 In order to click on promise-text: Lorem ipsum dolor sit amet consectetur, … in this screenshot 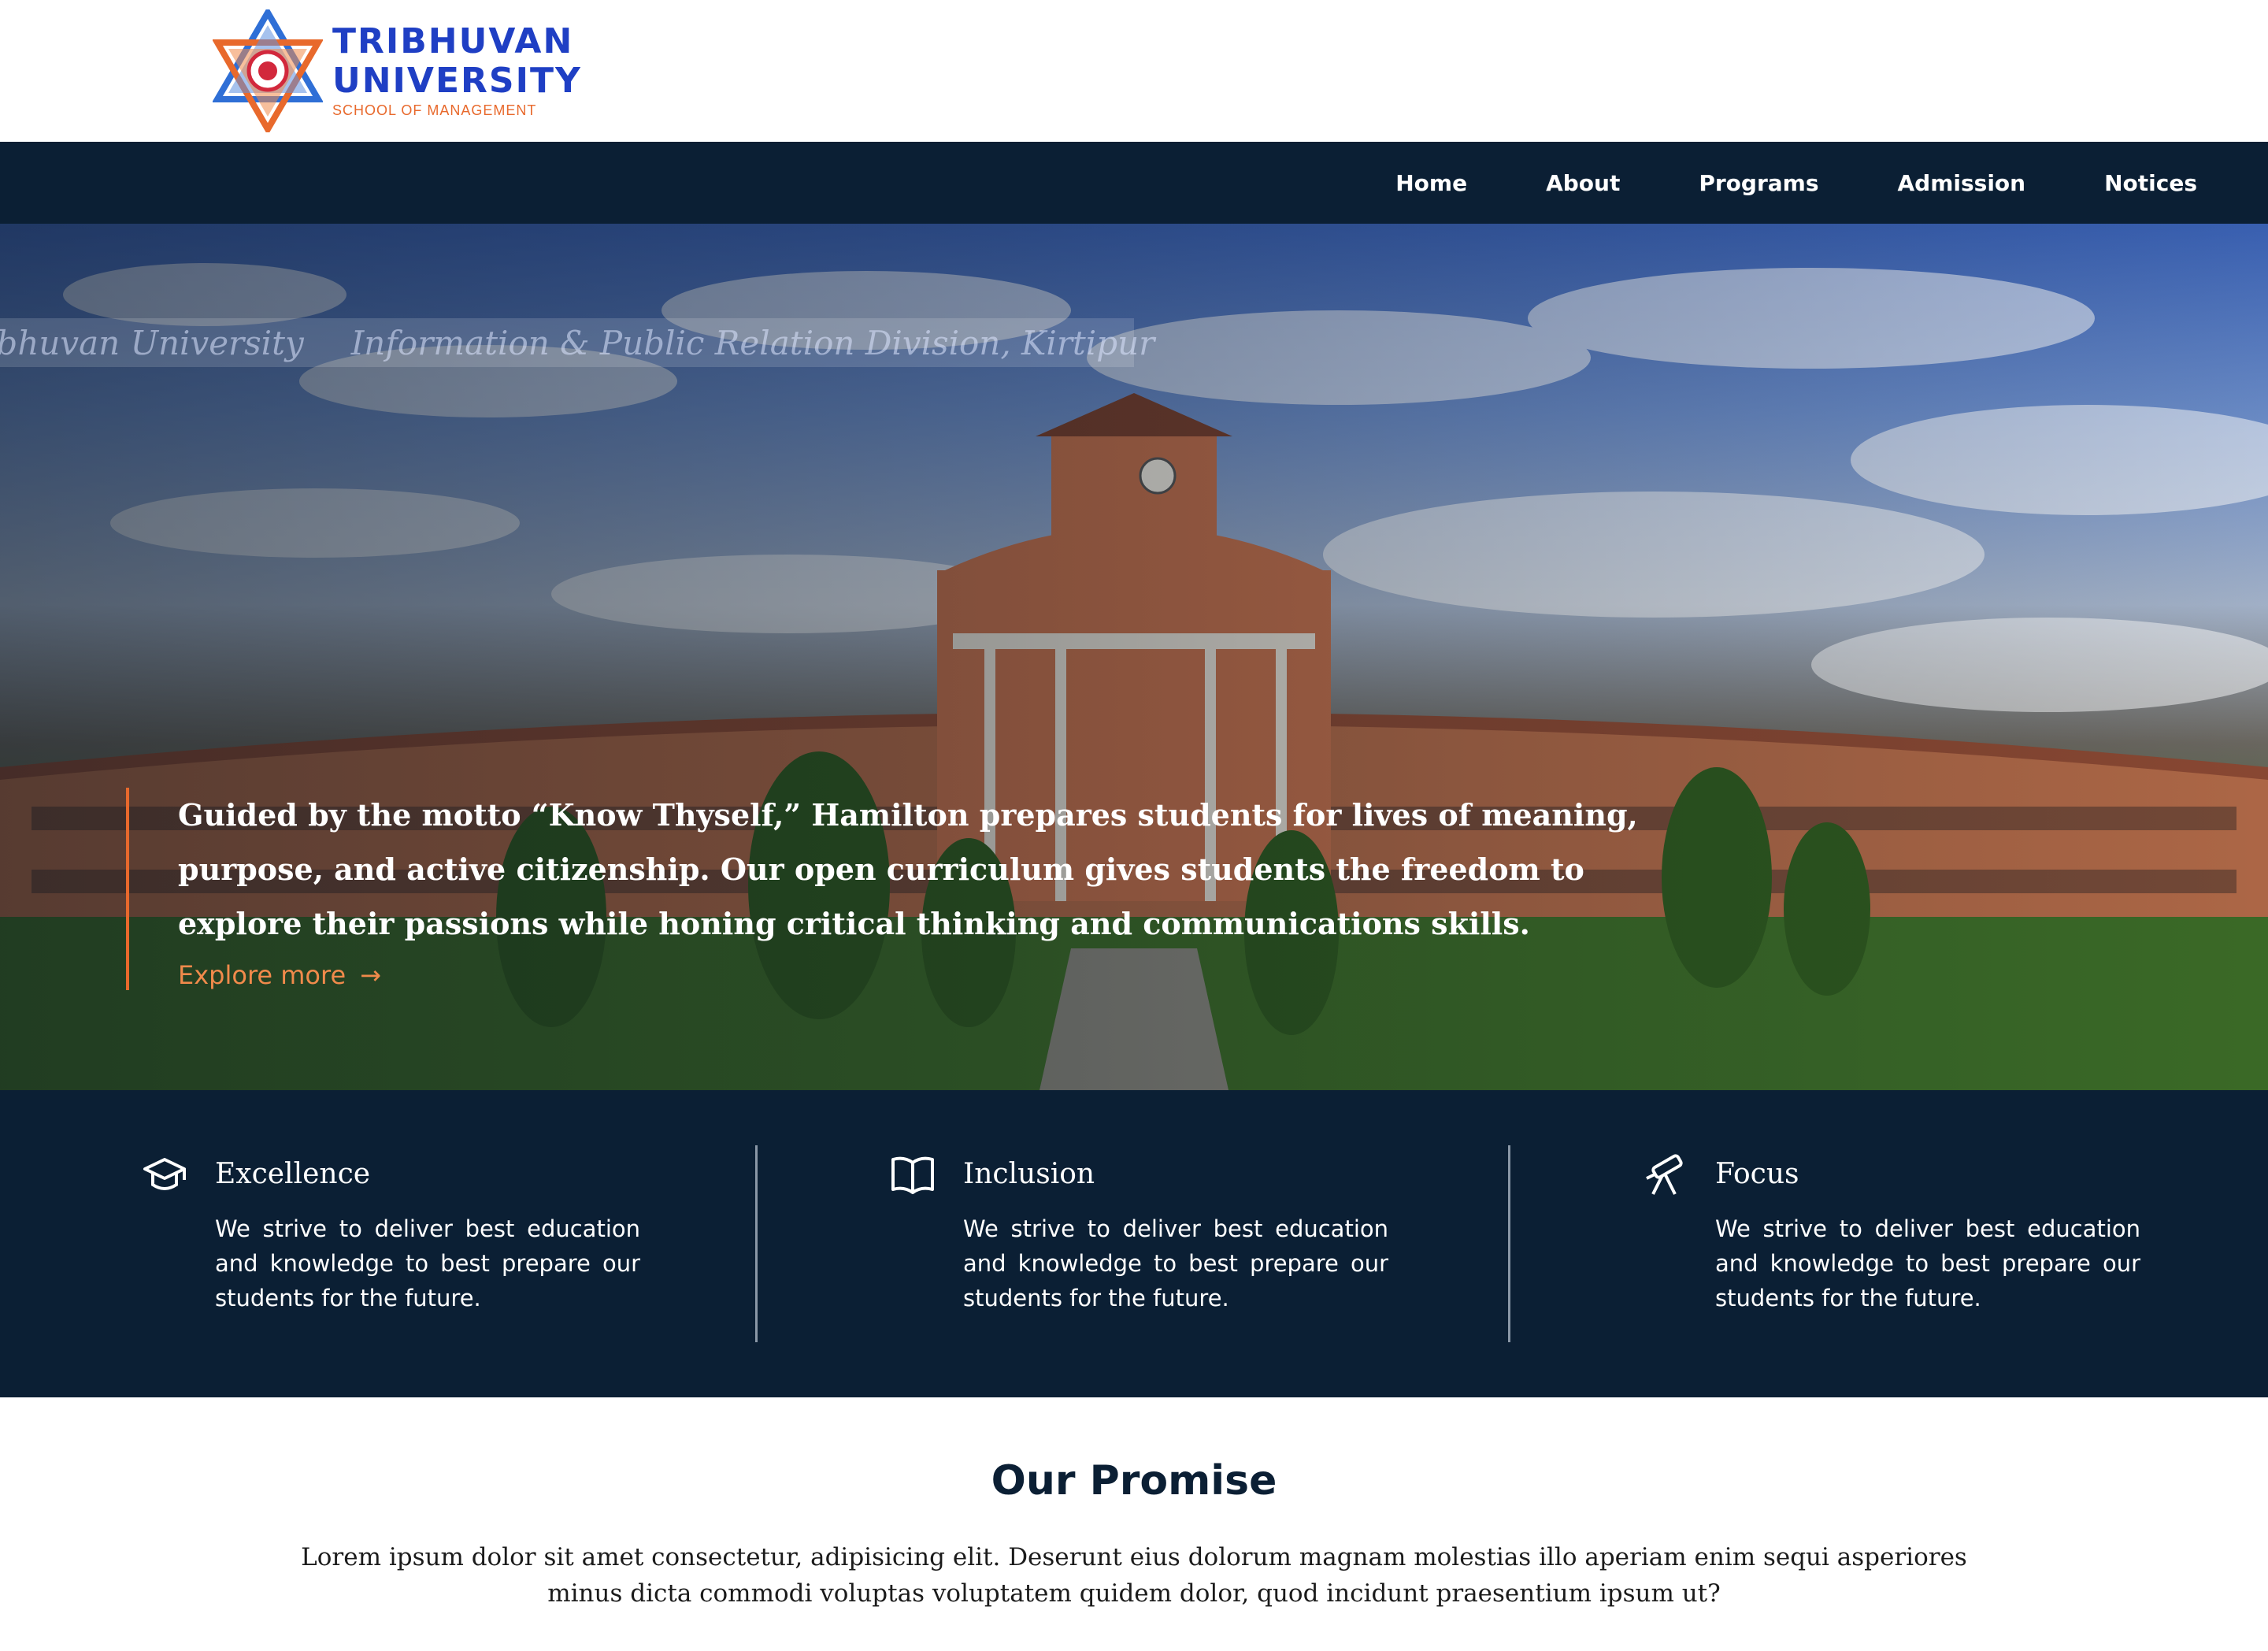, I will do `click(1134, 1575)`.